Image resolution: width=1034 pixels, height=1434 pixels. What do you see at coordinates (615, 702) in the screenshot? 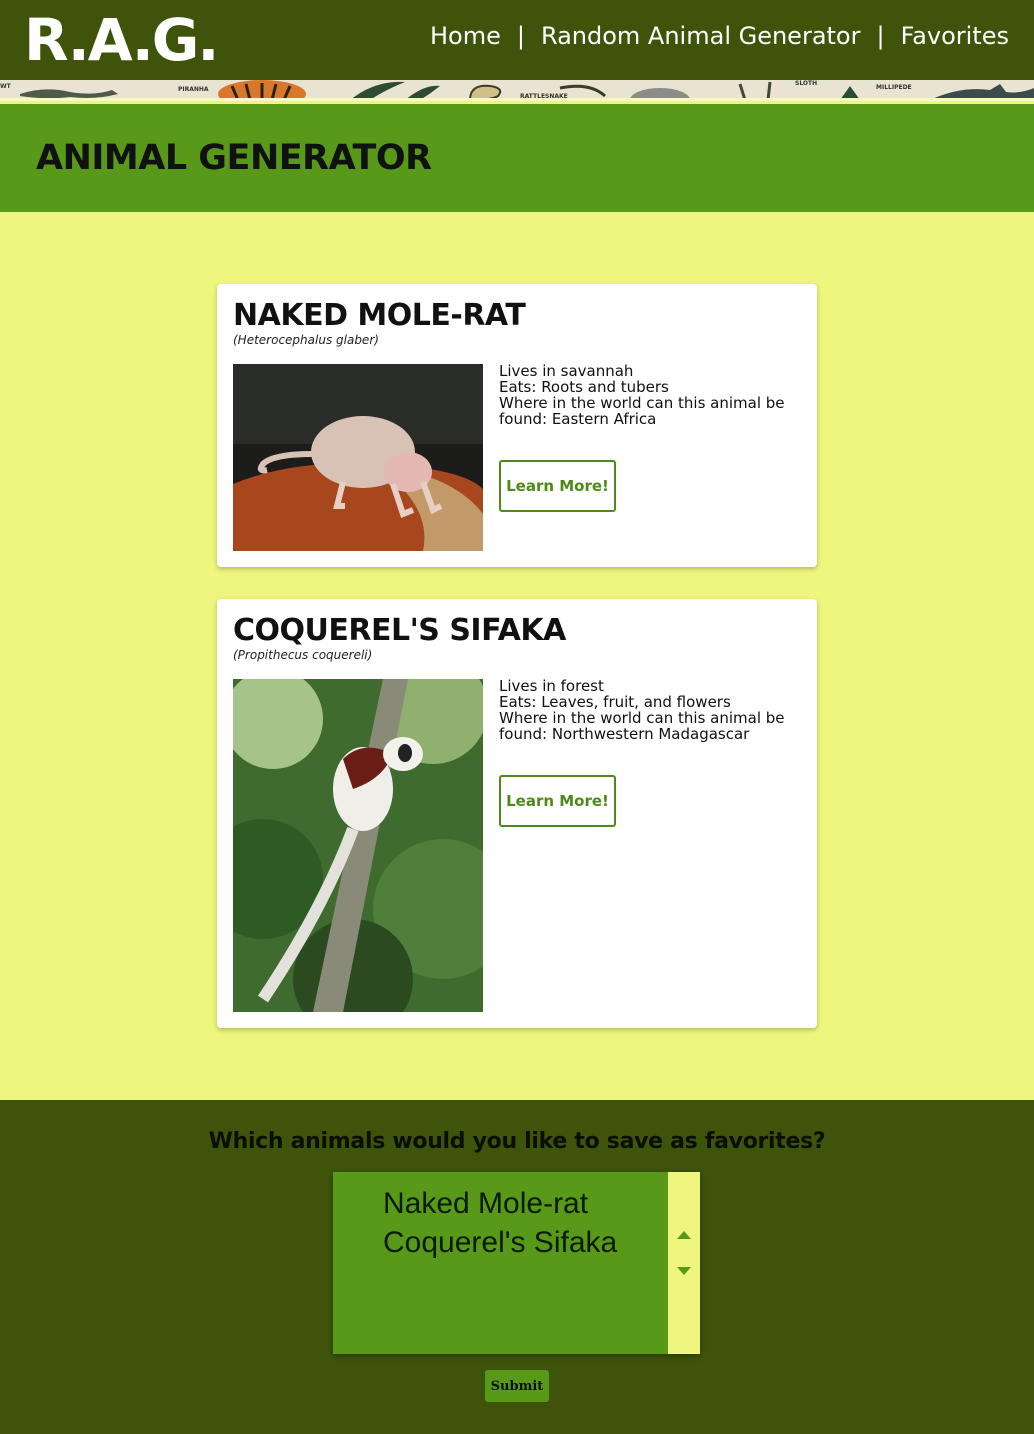
I see `animal-diet: Eats: Leaves, fruit, and flowers` at bounding box center [615, 702].